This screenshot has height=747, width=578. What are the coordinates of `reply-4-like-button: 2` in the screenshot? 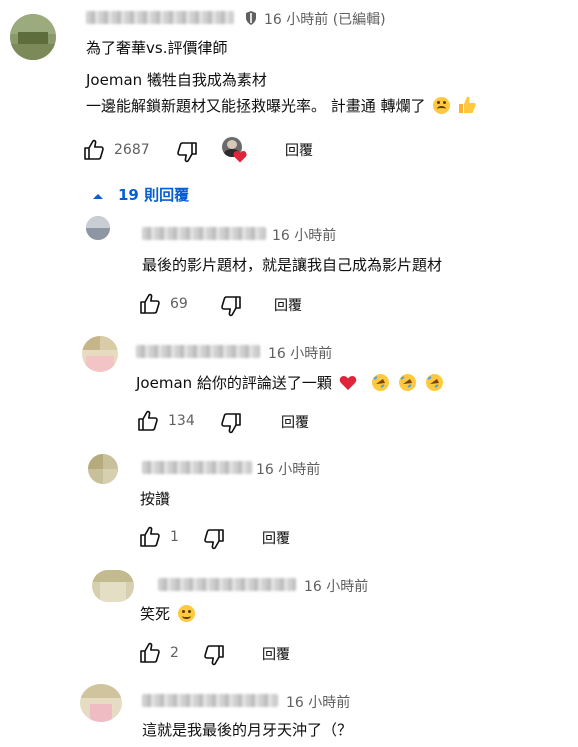 It's located at (158, 653).